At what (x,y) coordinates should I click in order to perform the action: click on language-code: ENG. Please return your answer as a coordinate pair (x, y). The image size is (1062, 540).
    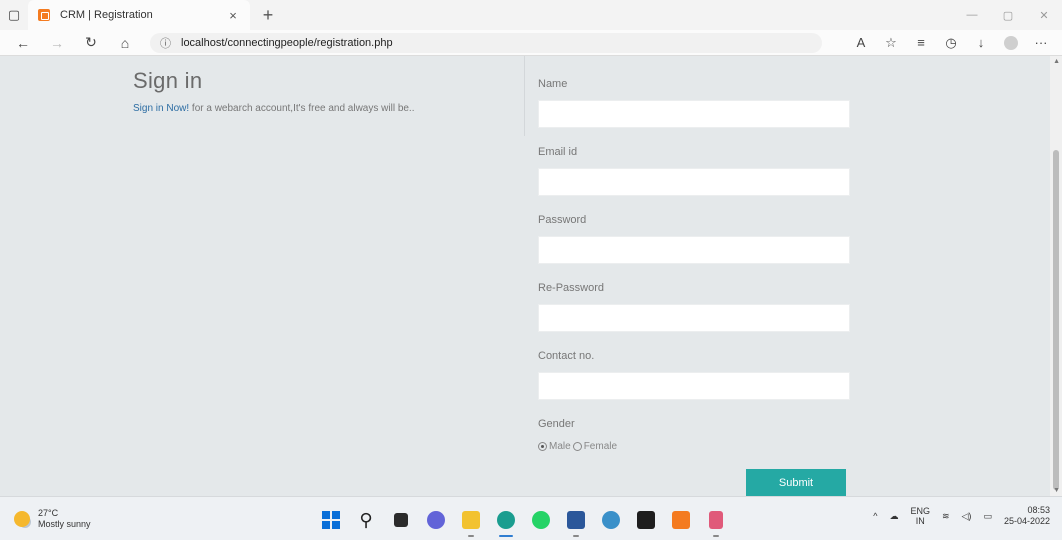
    Looking at the image, I should click on (920, 511).